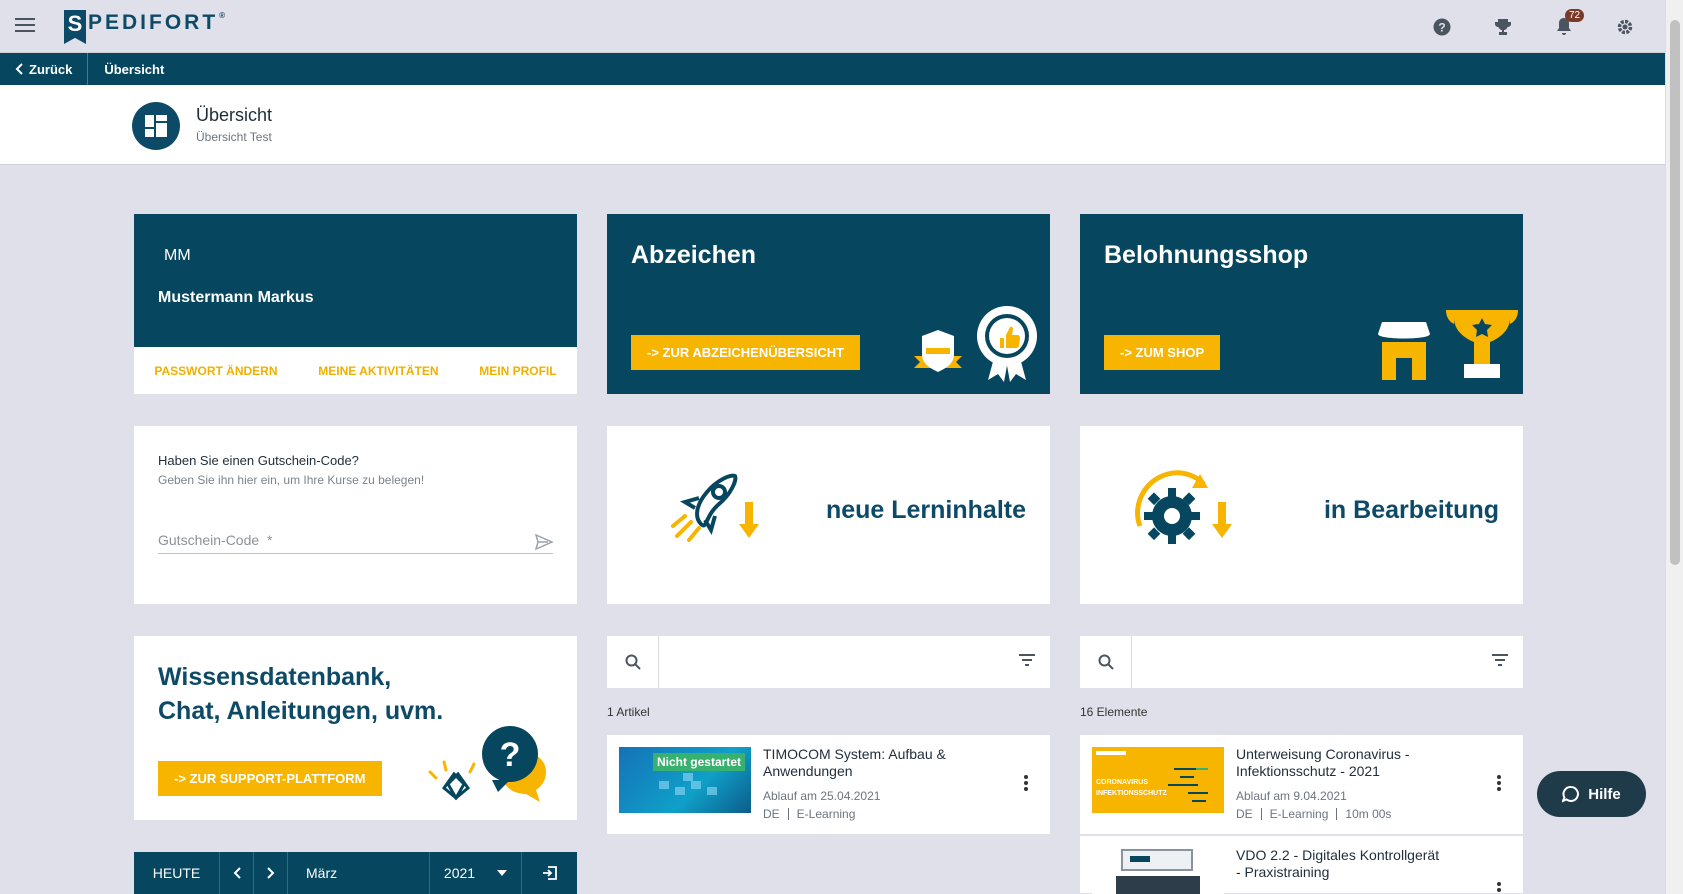 The image size is (1683, 894). I want to click on dashboard-icon, so click(156, 126).